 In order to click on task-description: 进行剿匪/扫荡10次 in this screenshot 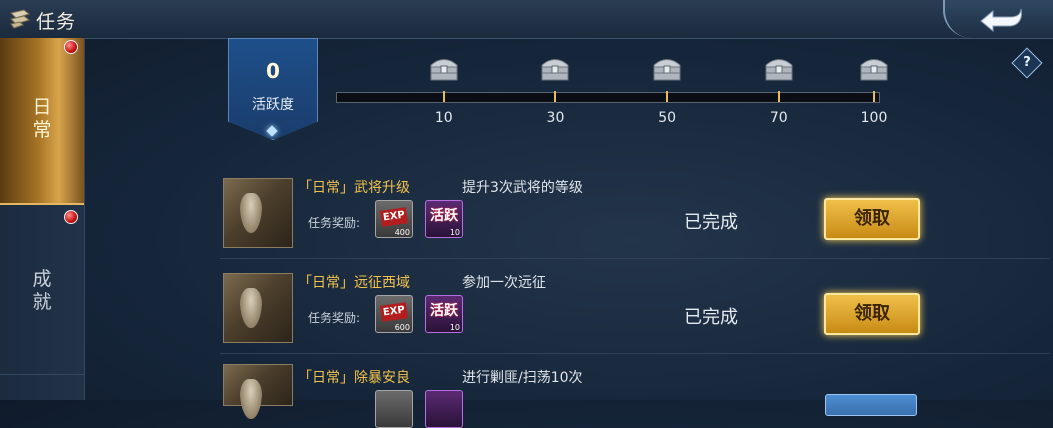, I will do `click(522, 378)`.